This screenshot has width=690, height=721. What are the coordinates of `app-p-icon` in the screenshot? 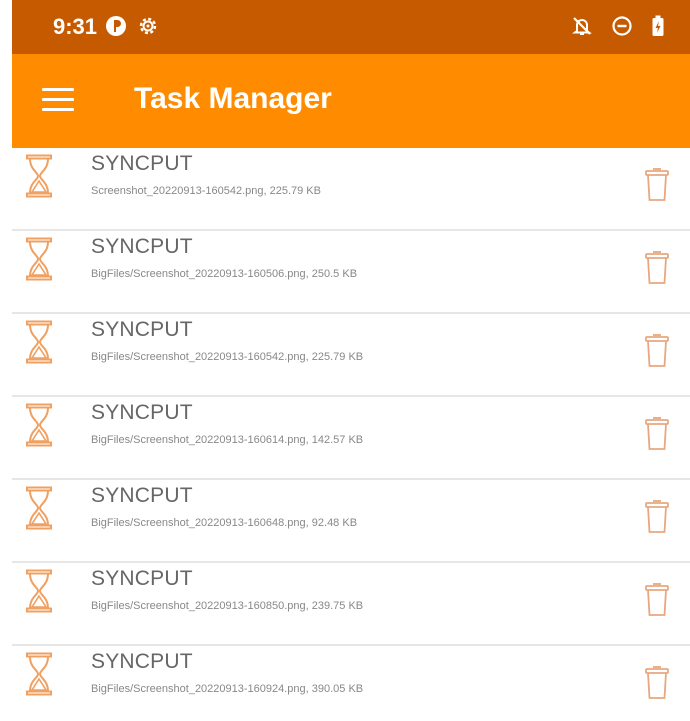 It's located at (116, 26).